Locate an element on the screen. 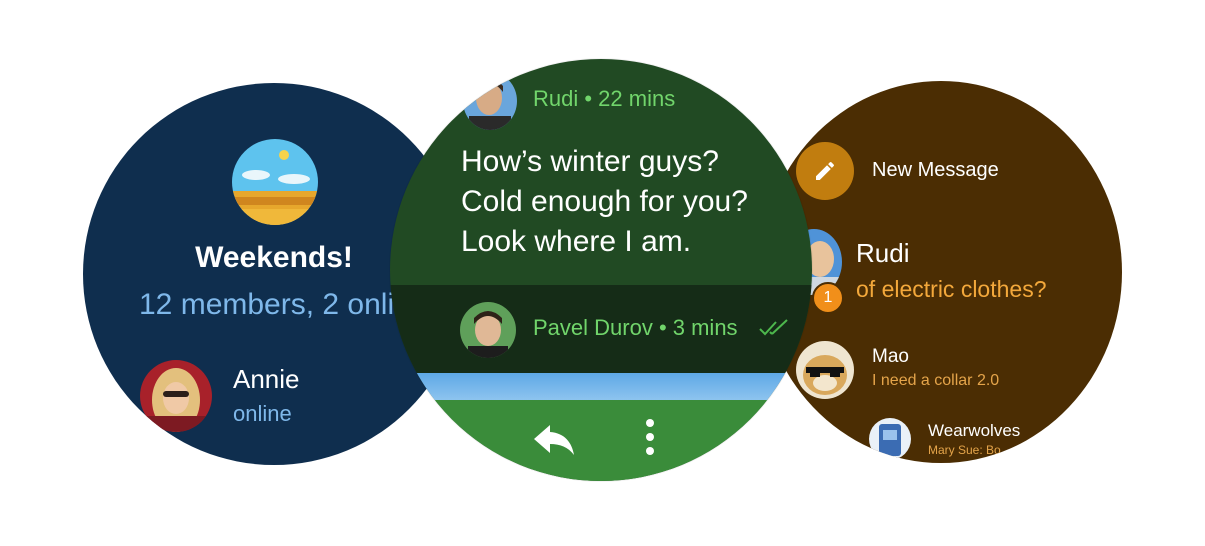  chat-preview: of electric clothes? is located at coordinates (951, 289).